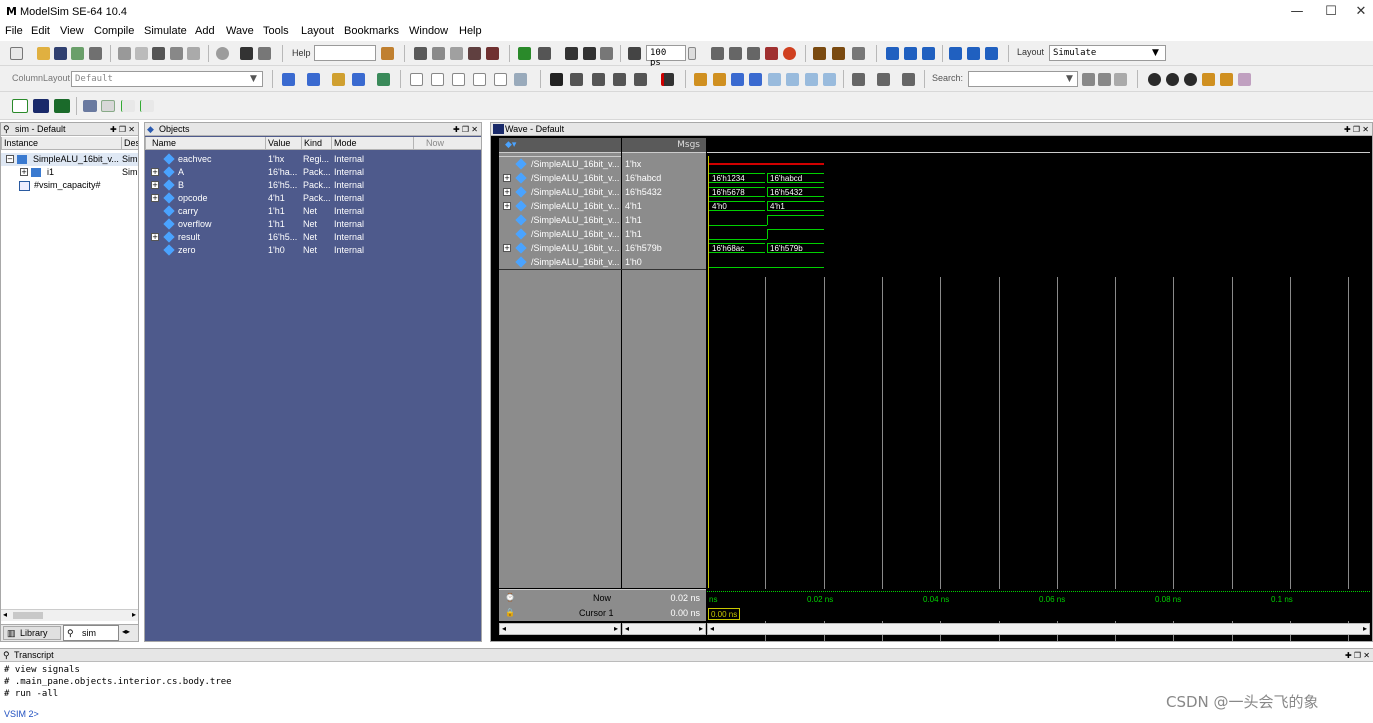  Describe the element at coordinates (316, 143) in the screenshot. I see `col-kind: Kind` at that location.